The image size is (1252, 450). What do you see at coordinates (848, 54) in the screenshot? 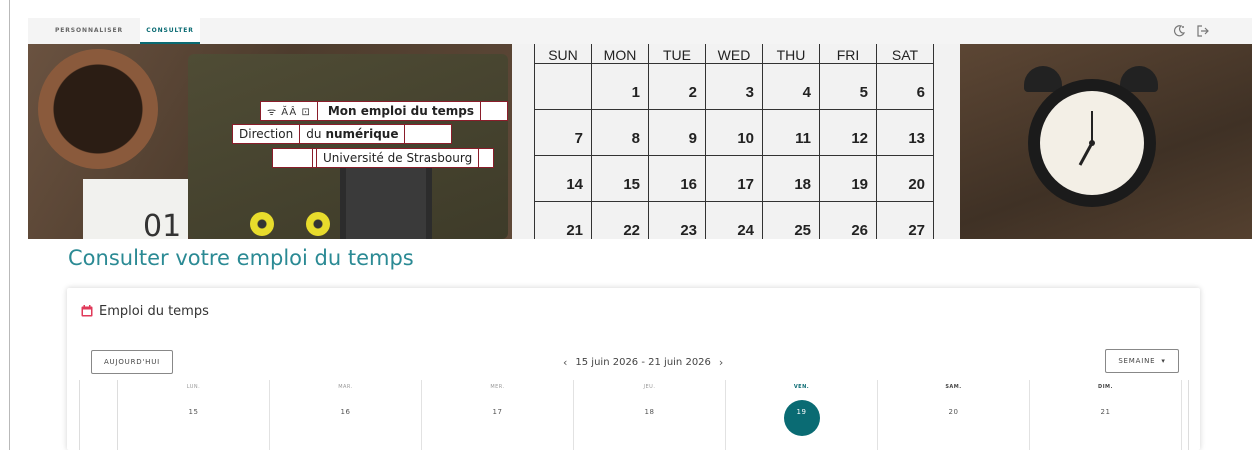
I see `weekday-label: FRI` at bounding box center [848, 54].